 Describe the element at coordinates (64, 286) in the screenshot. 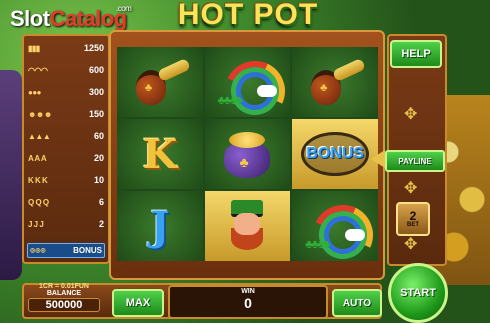

I see `credit-info: 1CR = 0.01FUN` at that location.